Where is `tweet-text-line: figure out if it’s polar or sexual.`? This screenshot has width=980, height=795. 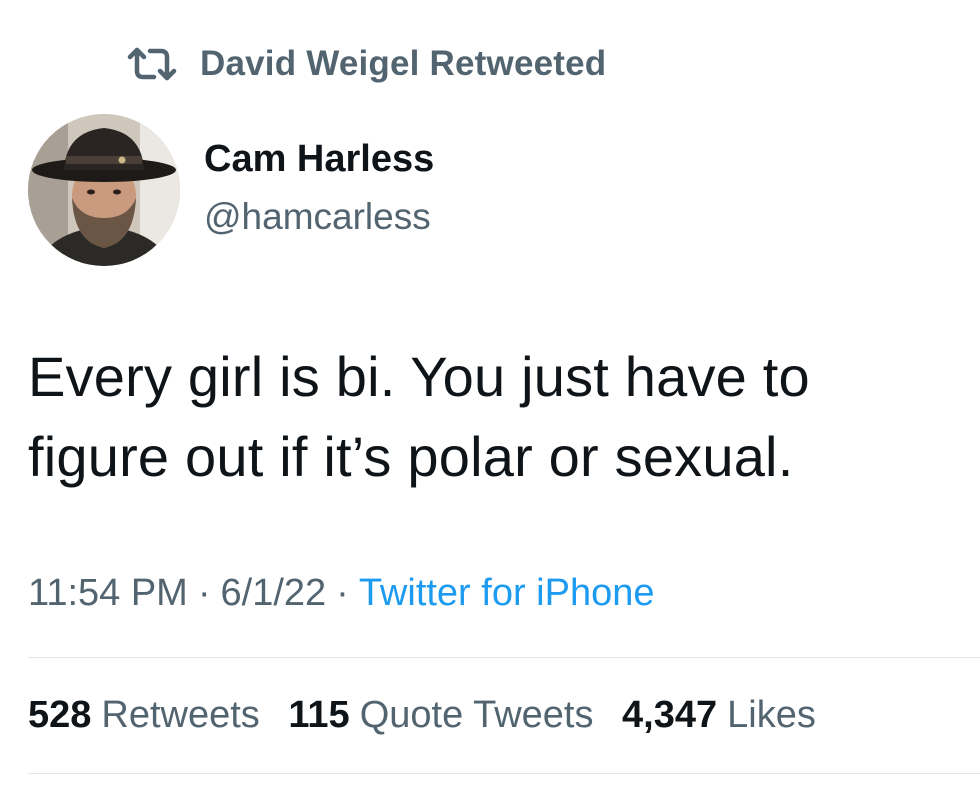 tweet-text-line: figure out if it’s polar or sexual. is located at coordinates (411, 456).